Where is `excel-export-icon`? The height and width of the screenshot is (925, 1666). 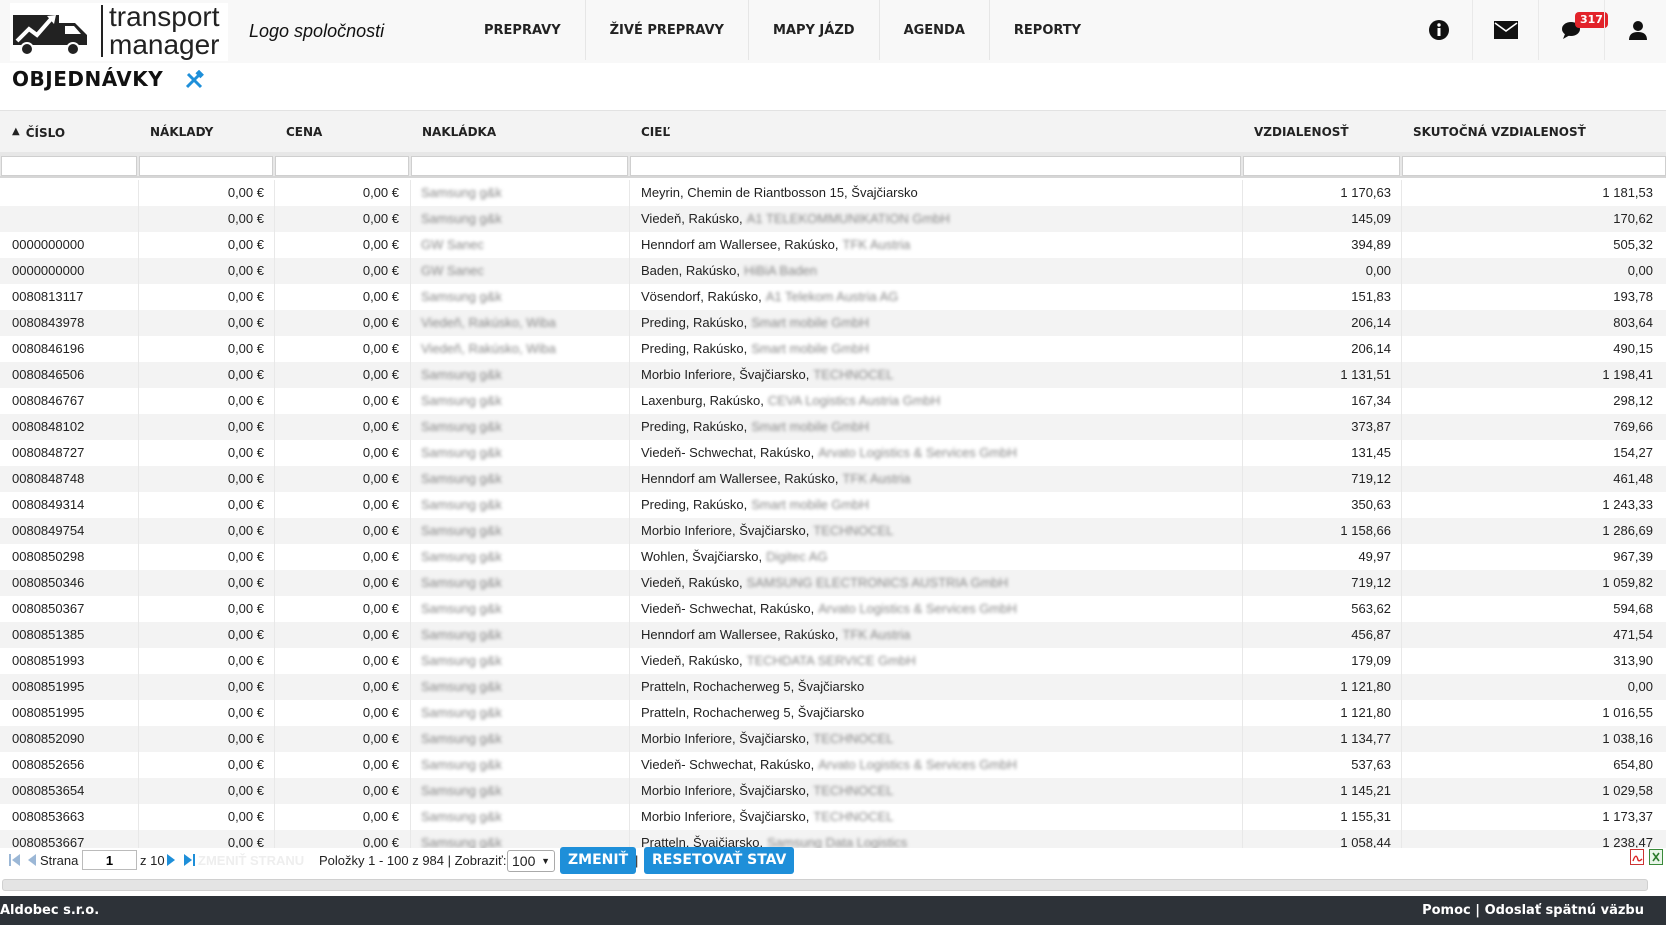 excel-export-icon is located at coordinates (1656, 857).